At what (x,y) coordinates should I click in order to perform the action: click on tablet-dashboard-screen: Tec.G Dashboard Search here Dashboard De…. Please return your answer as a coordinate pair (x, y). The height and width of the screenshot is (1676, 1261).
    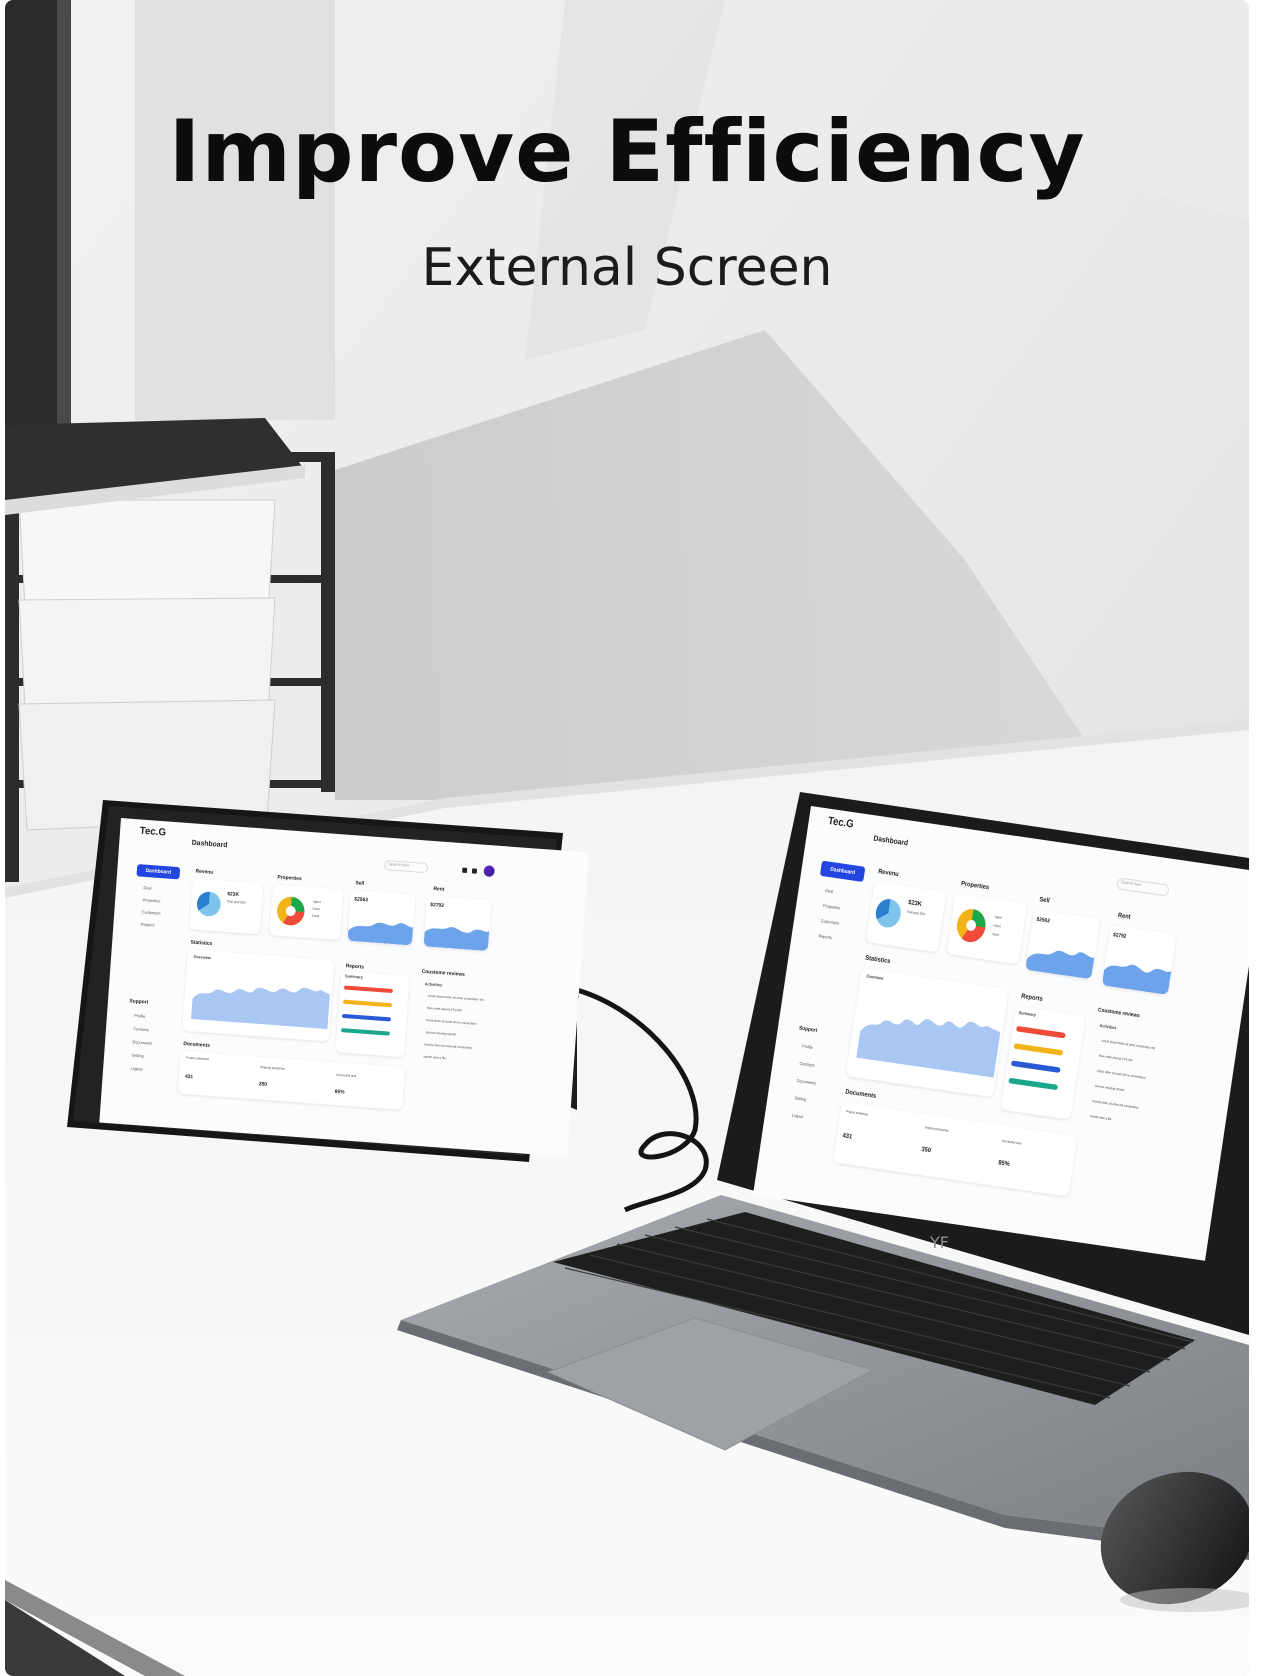
    Looking at the image, I should click on (344, 987).